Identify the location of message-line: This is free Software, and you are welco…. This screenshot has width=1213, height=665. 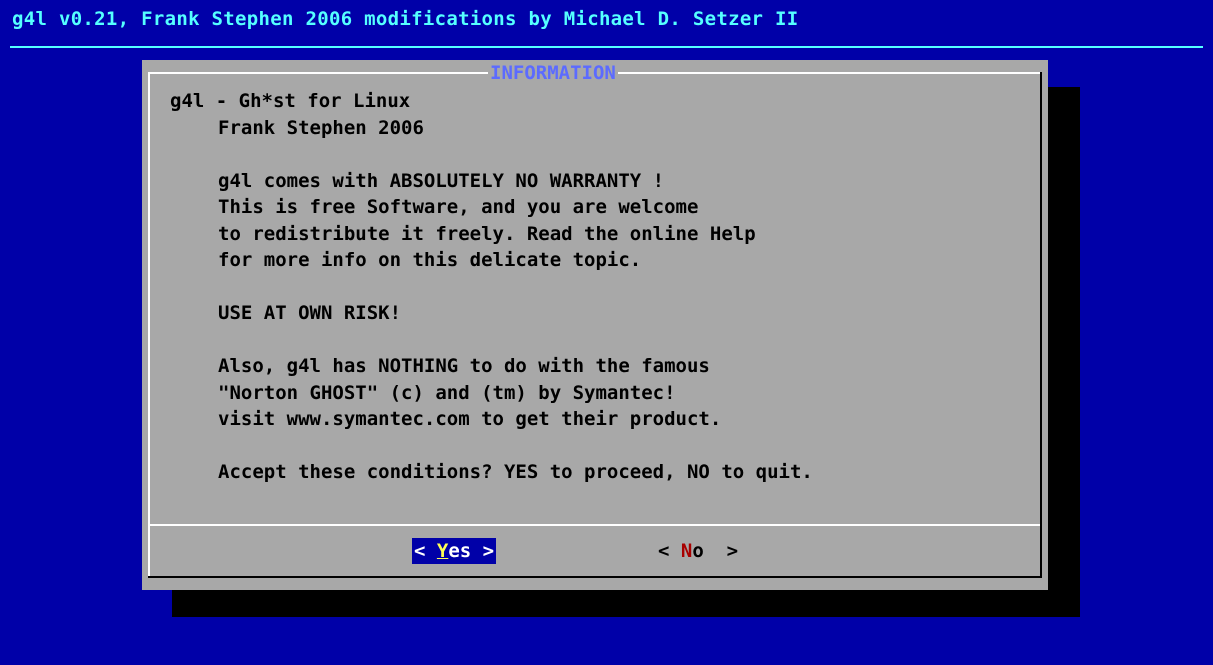
(458, 207).